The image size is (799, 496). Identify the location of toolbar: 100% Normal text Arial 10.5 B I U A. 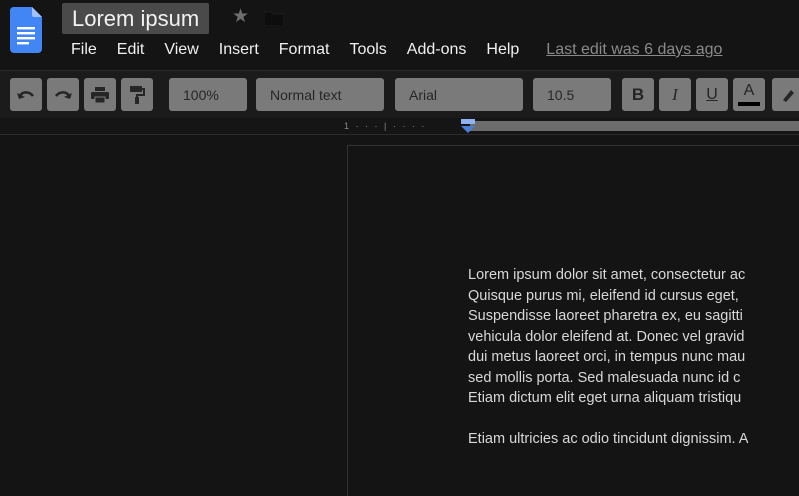
(399, 94).